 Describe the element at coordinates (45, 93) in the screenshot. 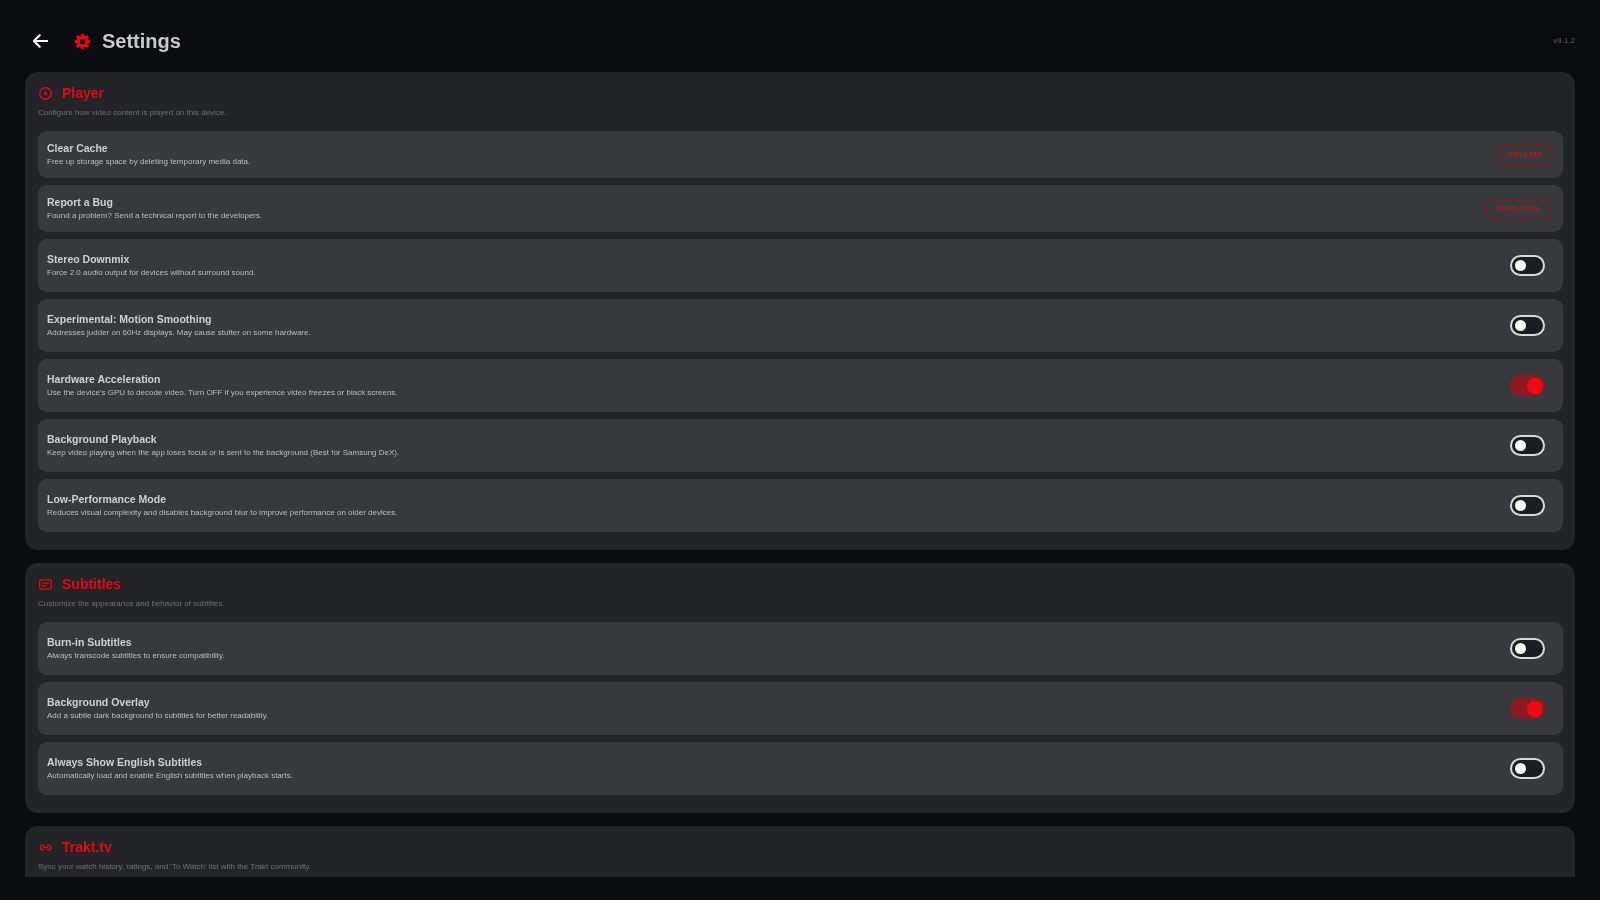

I see `play-circle-icon` at that location.